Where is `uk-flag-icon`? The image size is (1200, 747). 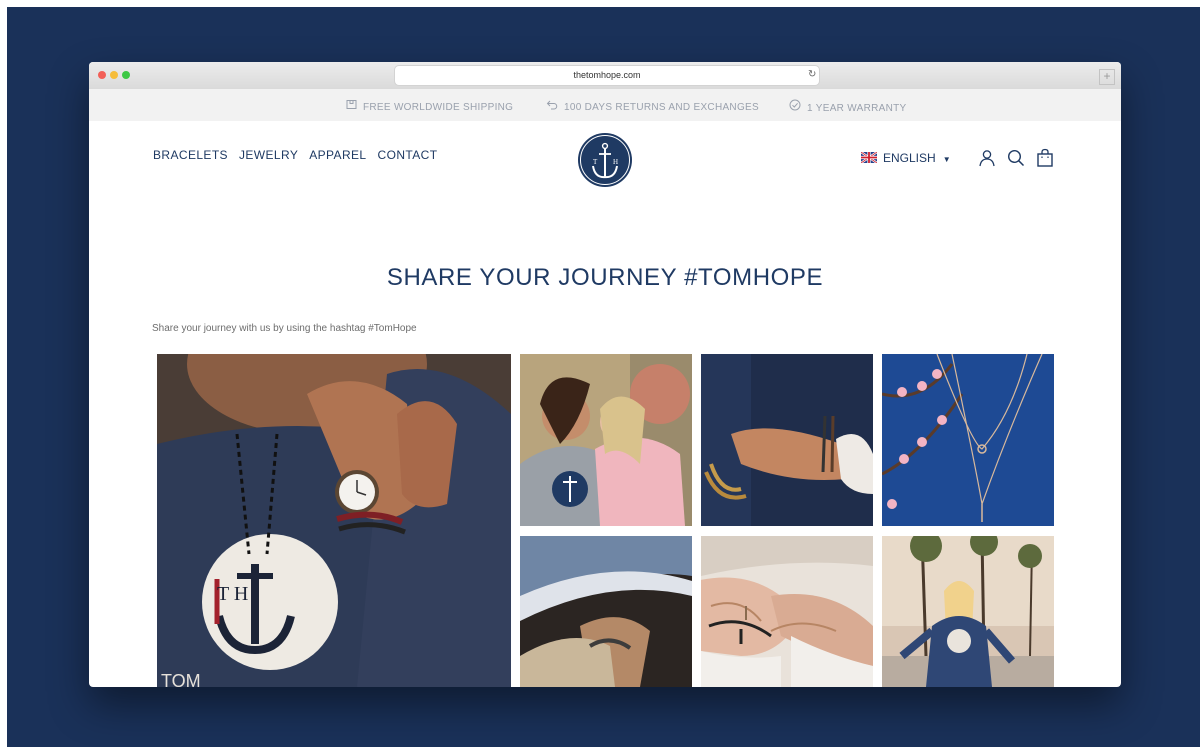 uk-flag-icon is located at coordinates (869, 157).